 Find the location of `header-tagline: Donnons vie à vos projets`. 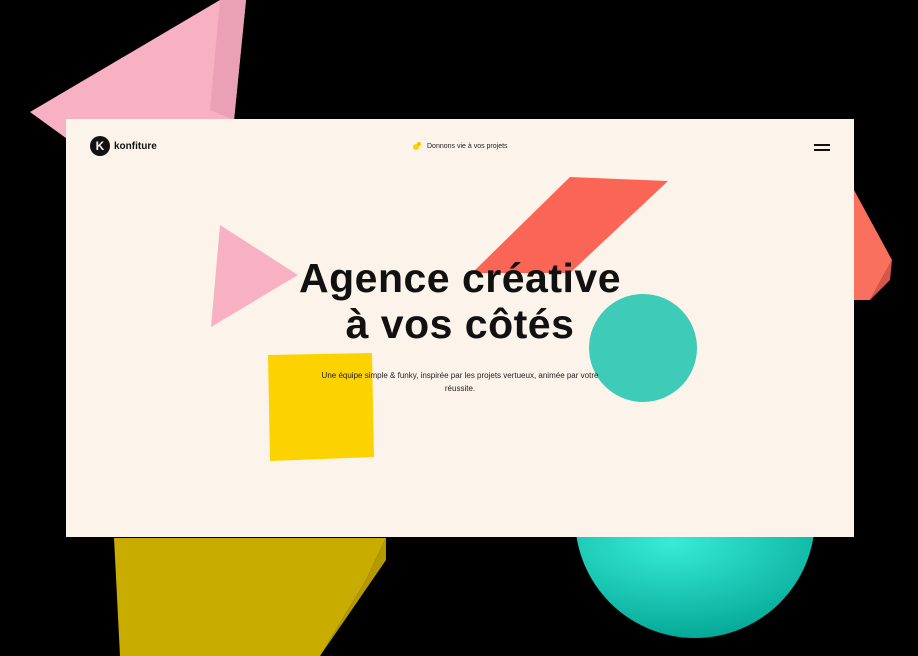

header-tagline: Donnons vie à vos projets is located at coordinates (460, 146).